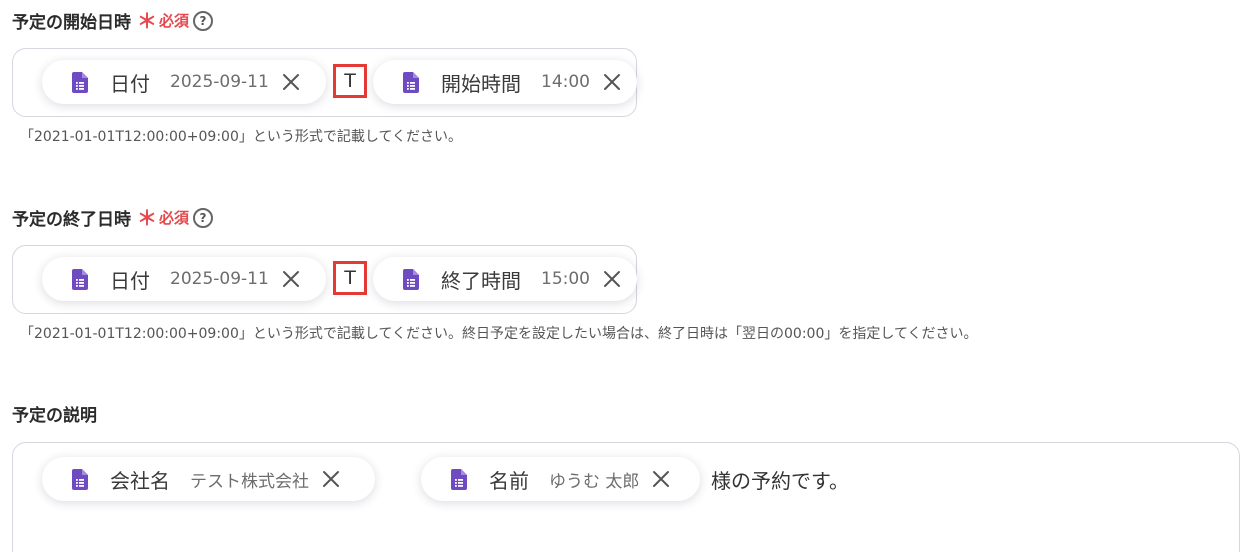 The width and height of the screenshot is (1247, 552). I want to click on chip-label: 会社名, so click(140, 480).